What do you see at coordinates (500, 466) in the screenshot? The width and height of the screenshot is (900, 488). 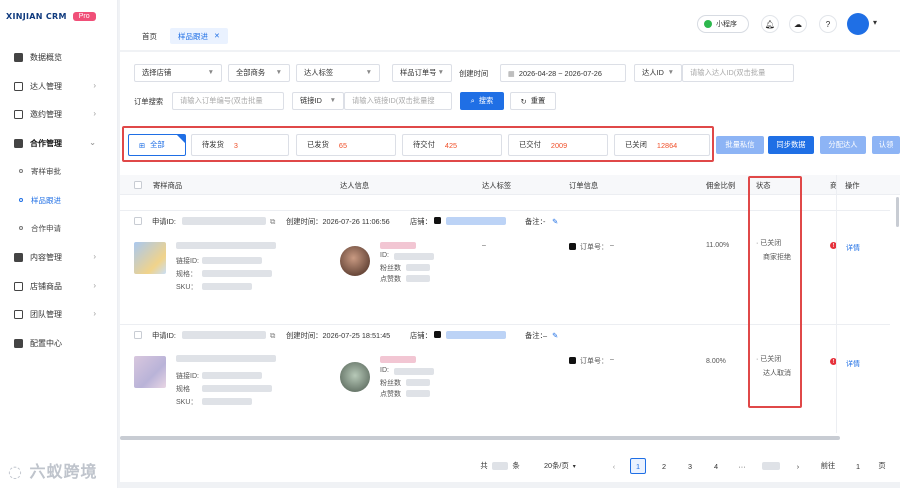 I see `total-count-redacted` at bounding box center [500, 466].